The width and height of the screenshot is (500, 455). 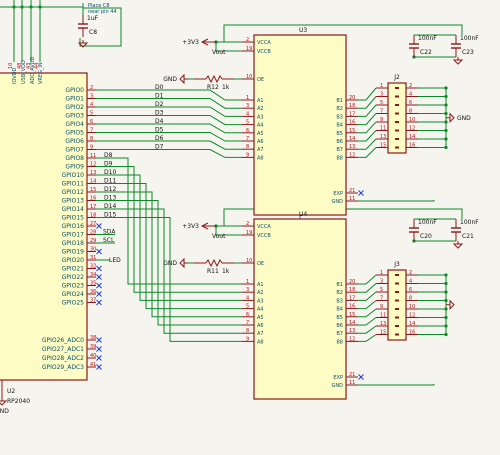 I want to click on pin-number: 12, so click(x=93, y=165).